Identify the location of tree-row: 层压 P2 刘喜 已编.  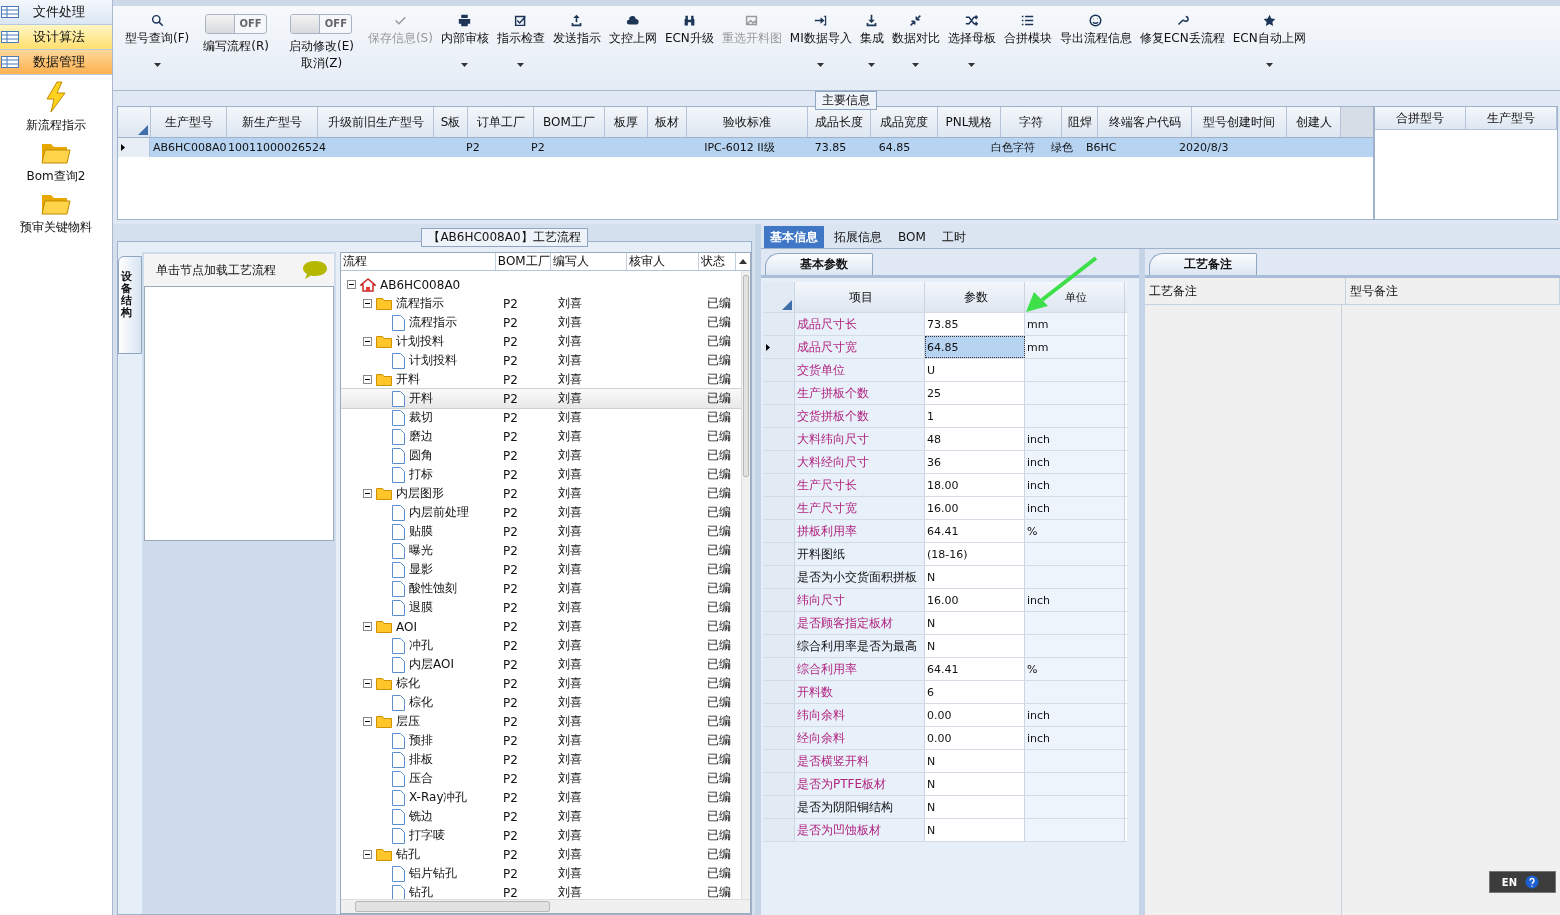
(541, 721).